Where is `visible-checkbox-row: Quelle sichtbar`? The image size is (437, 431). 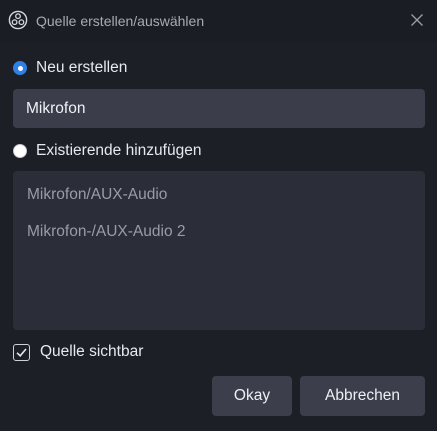 visible-checkbox-row: Quelle sichtbar is located at coordinates (78, 352).